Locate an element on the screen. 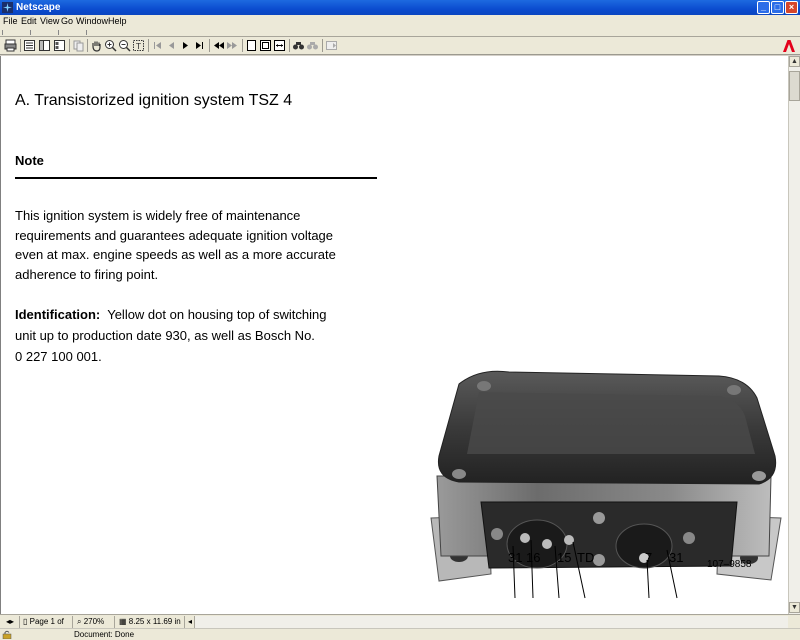 The width and height of the screenshot is (800, 640). menu-edit: Edit is located at coordinates (29, 21).